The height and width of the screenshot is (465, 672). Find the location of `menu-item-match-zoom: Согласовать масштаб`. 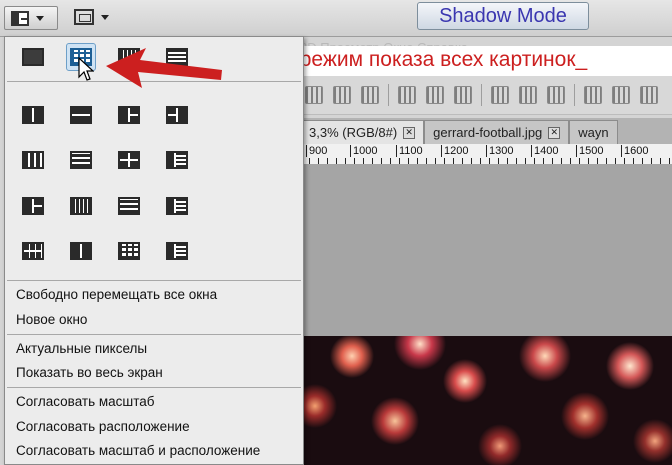

menu-item-match-zoom: Согласовать масштаб is located at coordinates (85, 401).